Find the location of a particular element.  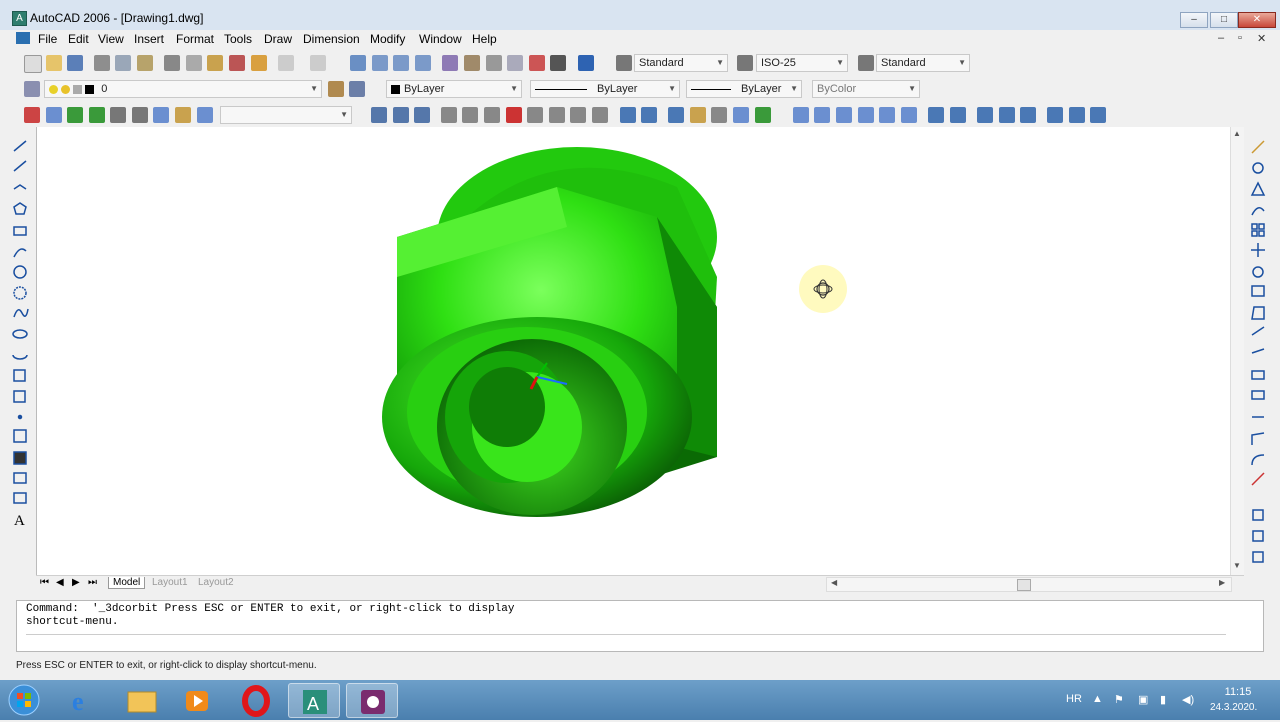

block-editor-icon is located at coordinates (259, 63).